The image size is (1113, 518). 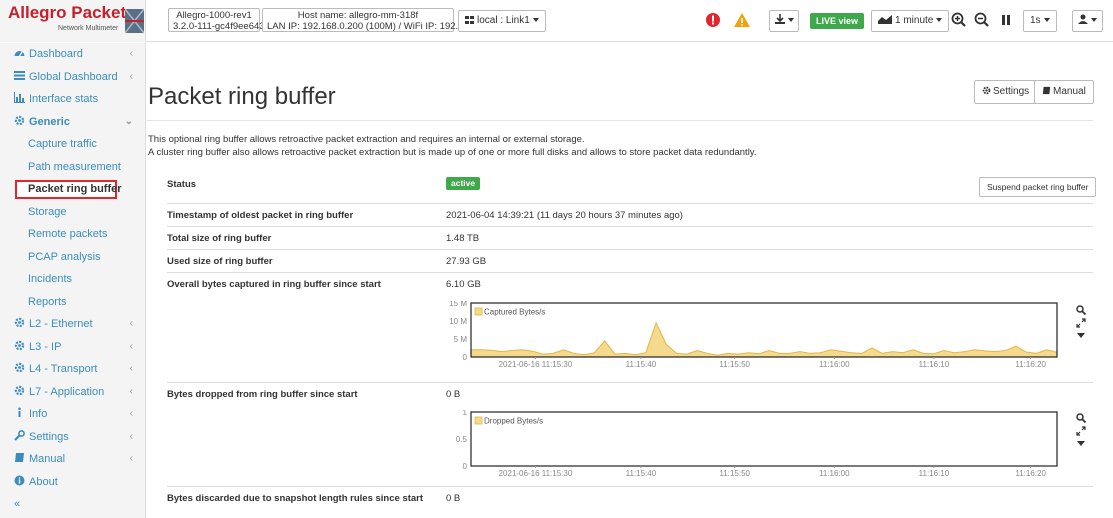 I want to click on x-tick-label: 11:16:20, so click(x=1030, y=364).